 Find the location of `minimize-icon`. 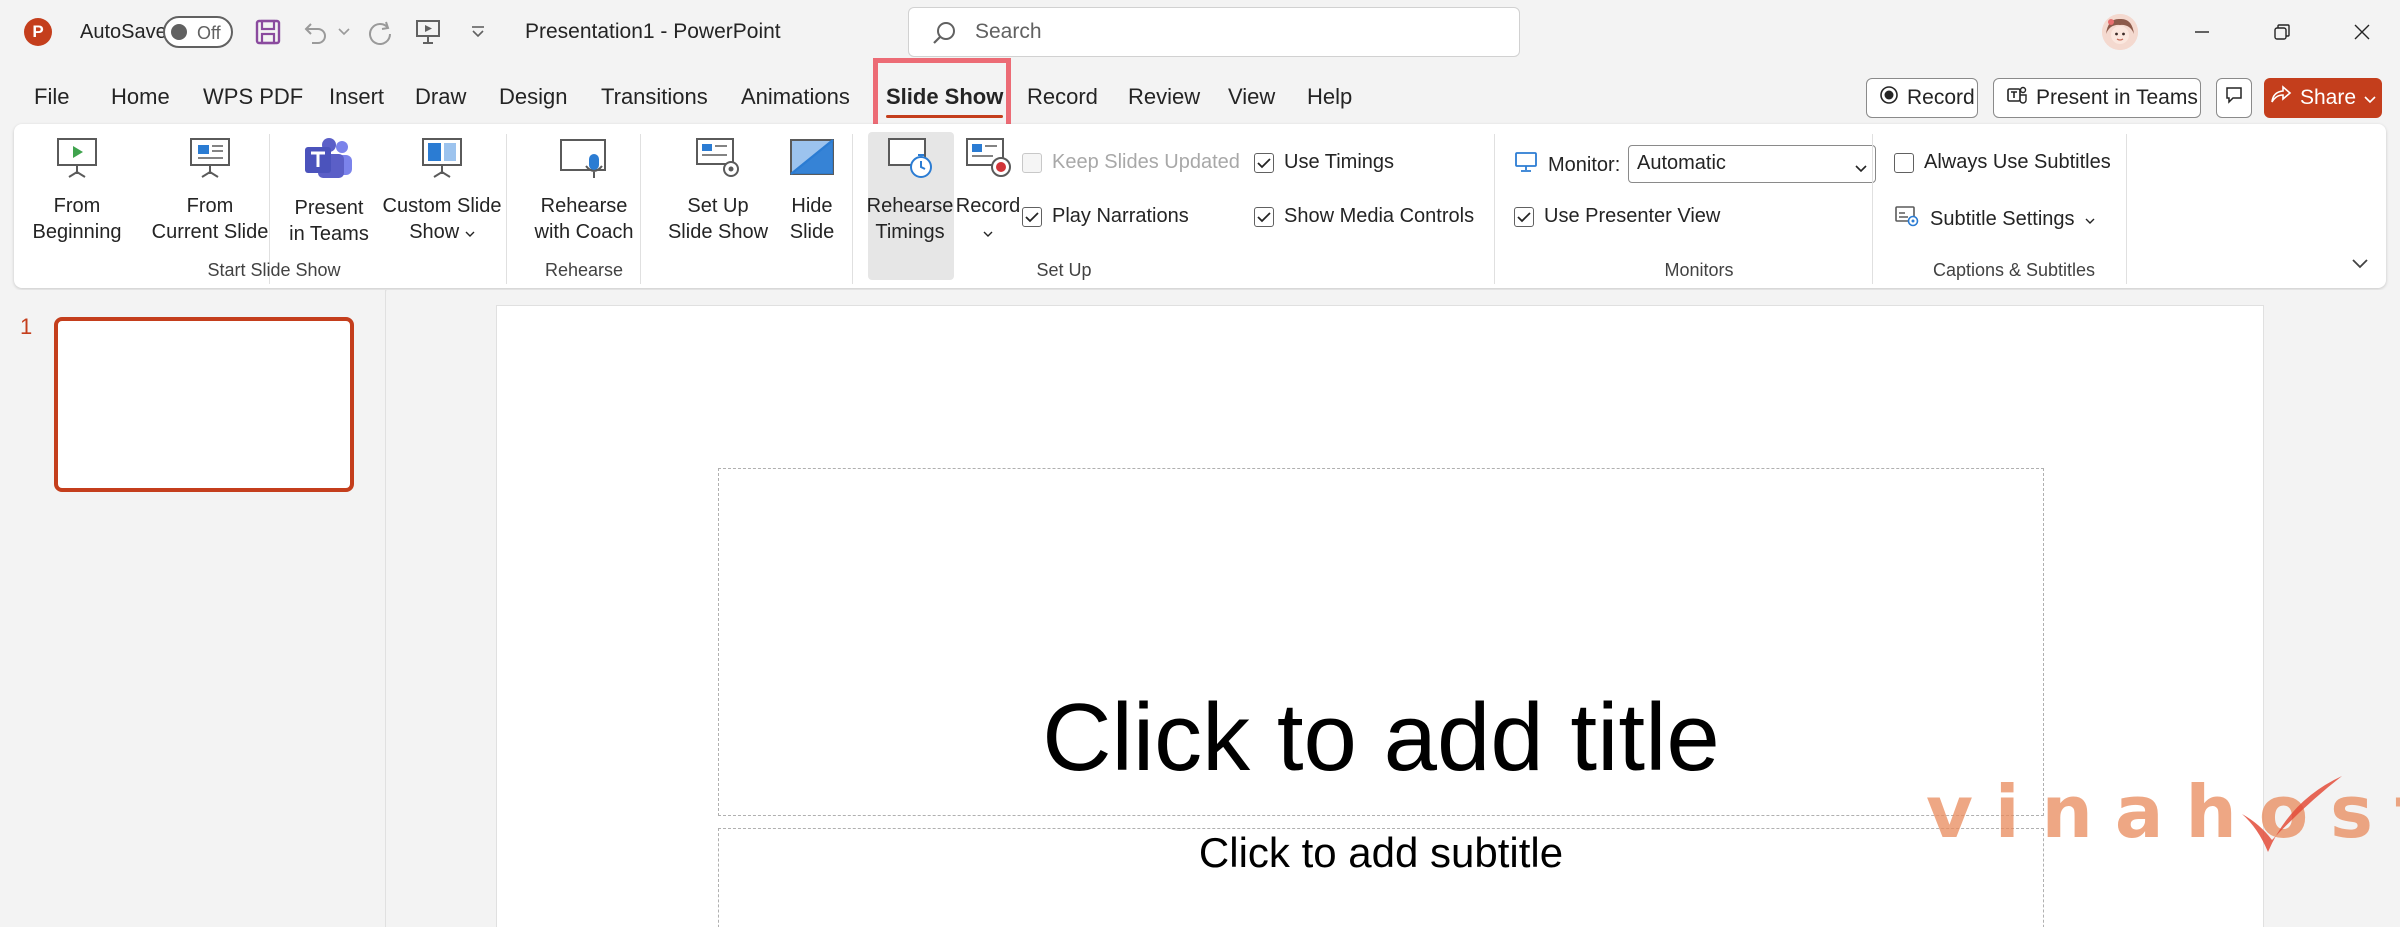

minimize-icon is located at coordinates (2202, 32).